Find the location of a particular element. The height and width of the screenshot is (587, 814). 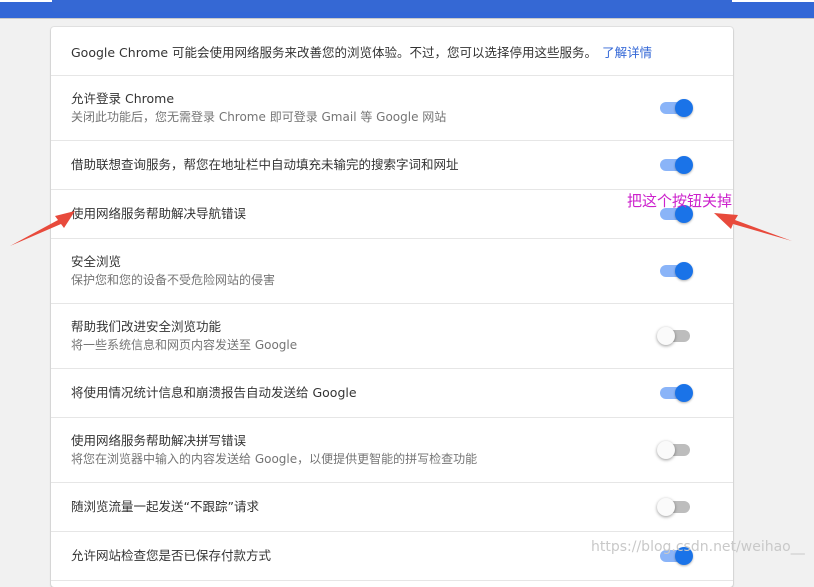

setting-row-safe-browsing: 安全浏览 保护您和您的设备不受危险网站的侵害 is located at coordinates (392, 271).